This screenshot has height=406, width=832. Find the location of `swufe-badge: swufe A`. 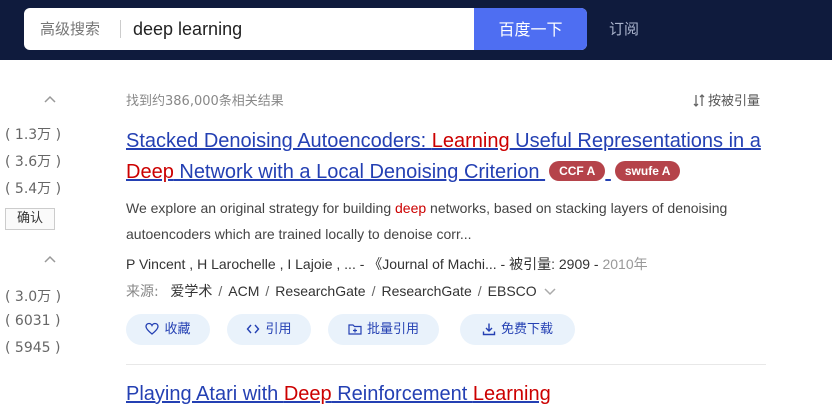

swufe-badge: swufe A is located at coordinates (647, 171).